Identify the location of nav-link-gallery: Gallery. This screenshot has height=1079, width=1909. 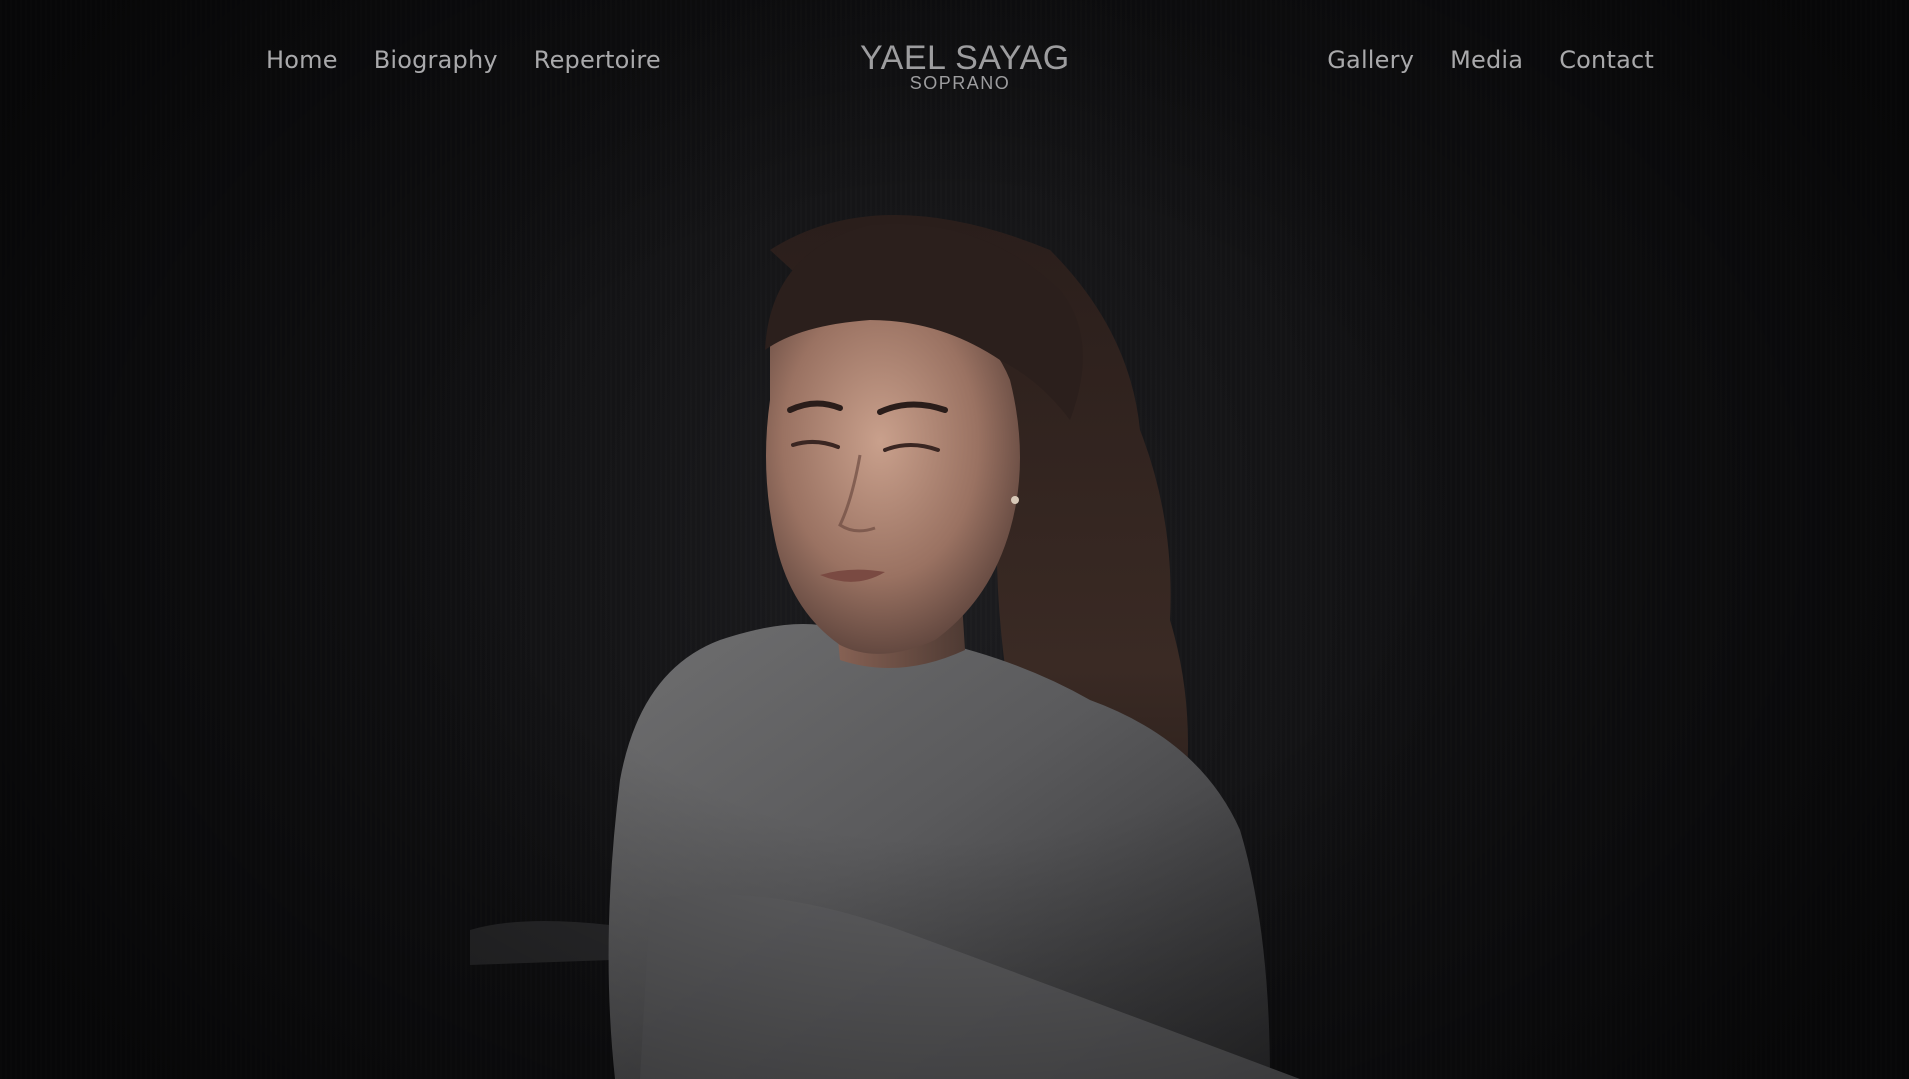
(1370, 60).